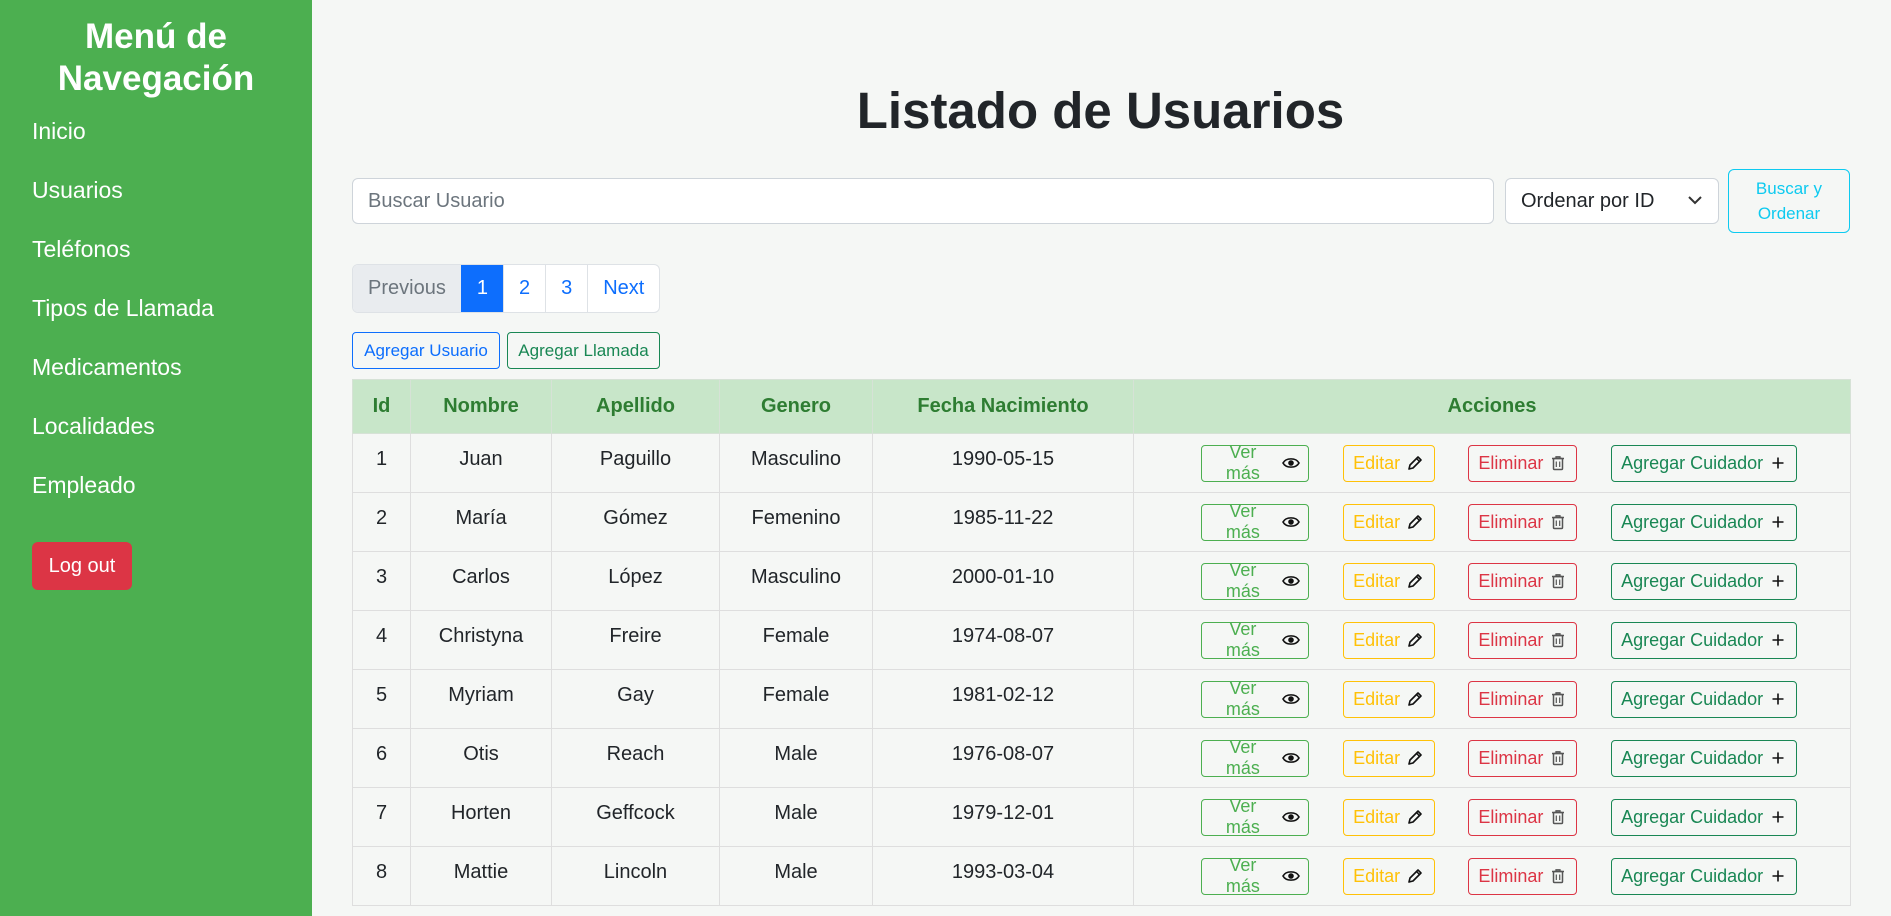  Describe the element at coordinates (796, 406) in the screenshot. I see `header-genero: Genero` at that location.